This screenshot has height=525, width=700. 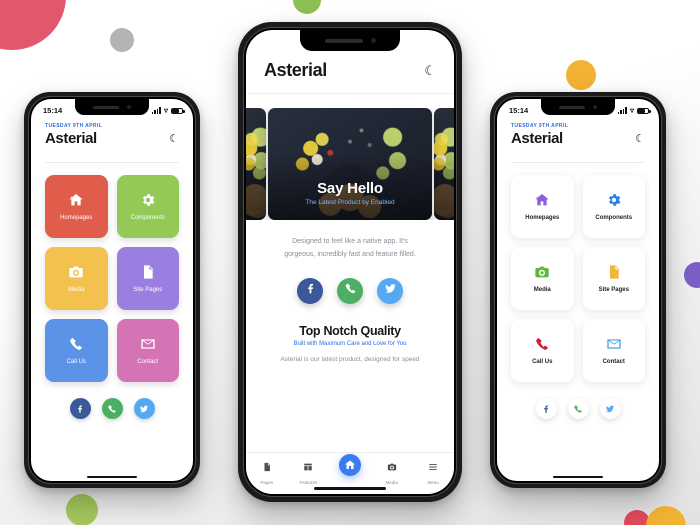 I want to click on carousel-slide-next, so click(x=444, y=164).